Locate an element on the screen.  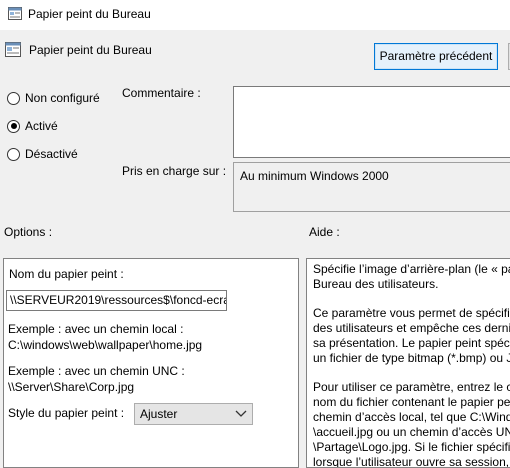
supported-on-value: Au minimum Windows 2000 is located at coordinates (314, 176).